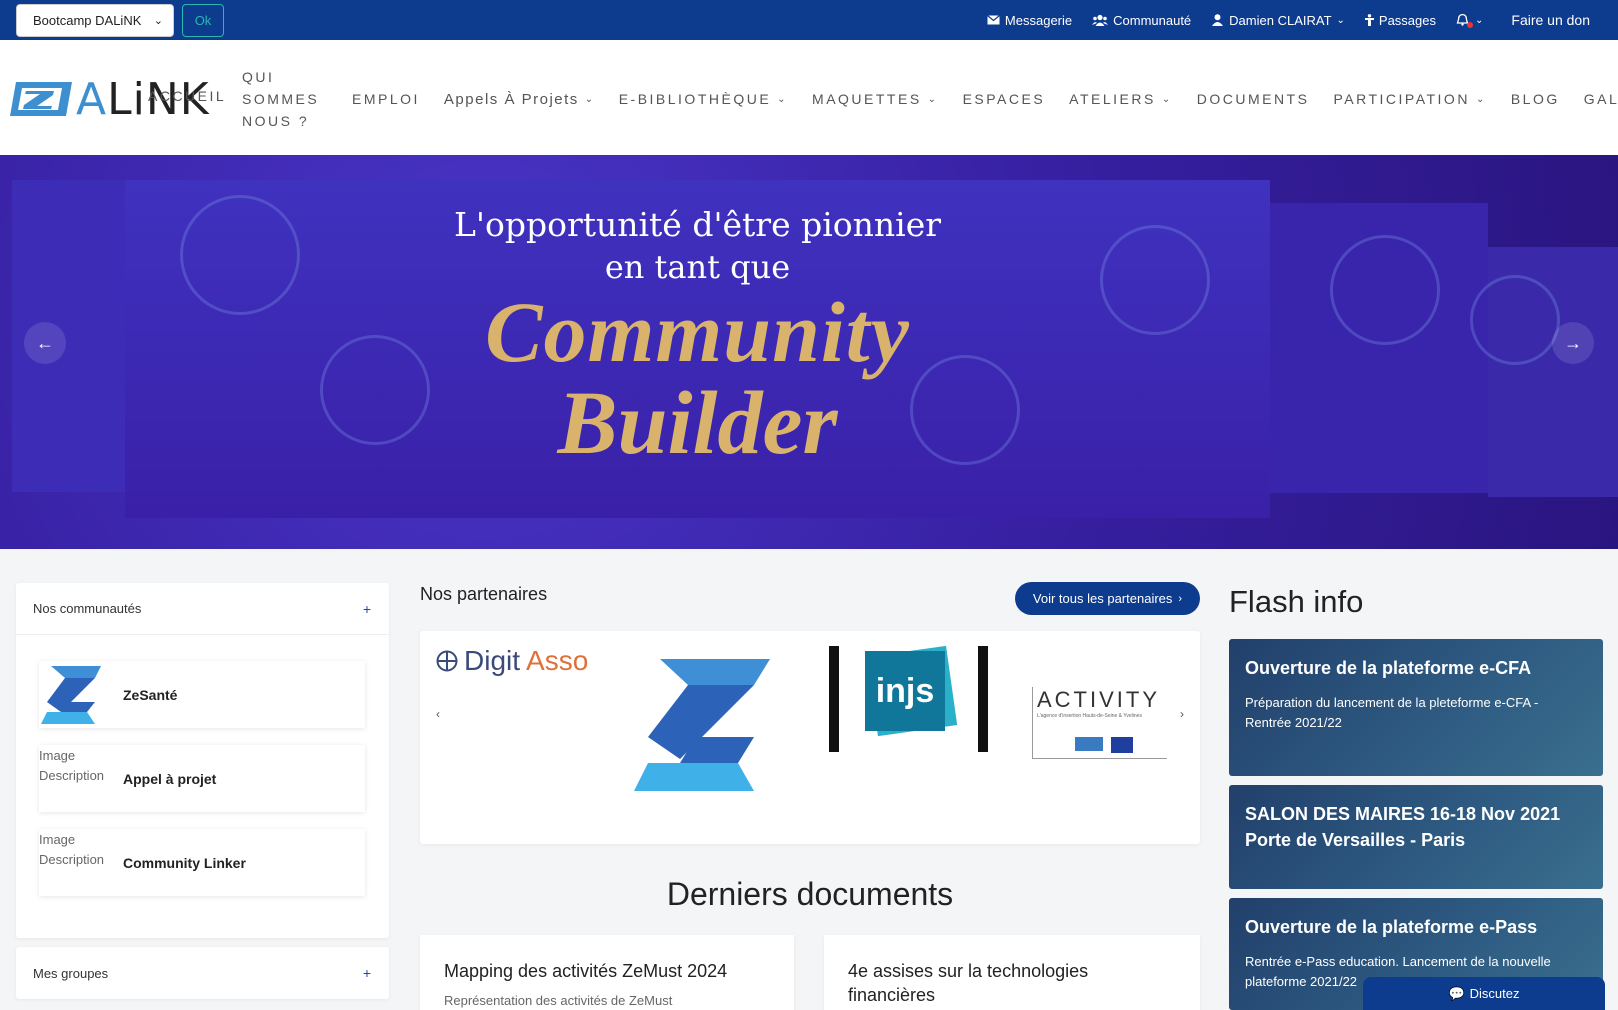 This screenshot has width=1618, height=1010. I want to click on nav-espaces: ESPACES, so click(1004, 99).